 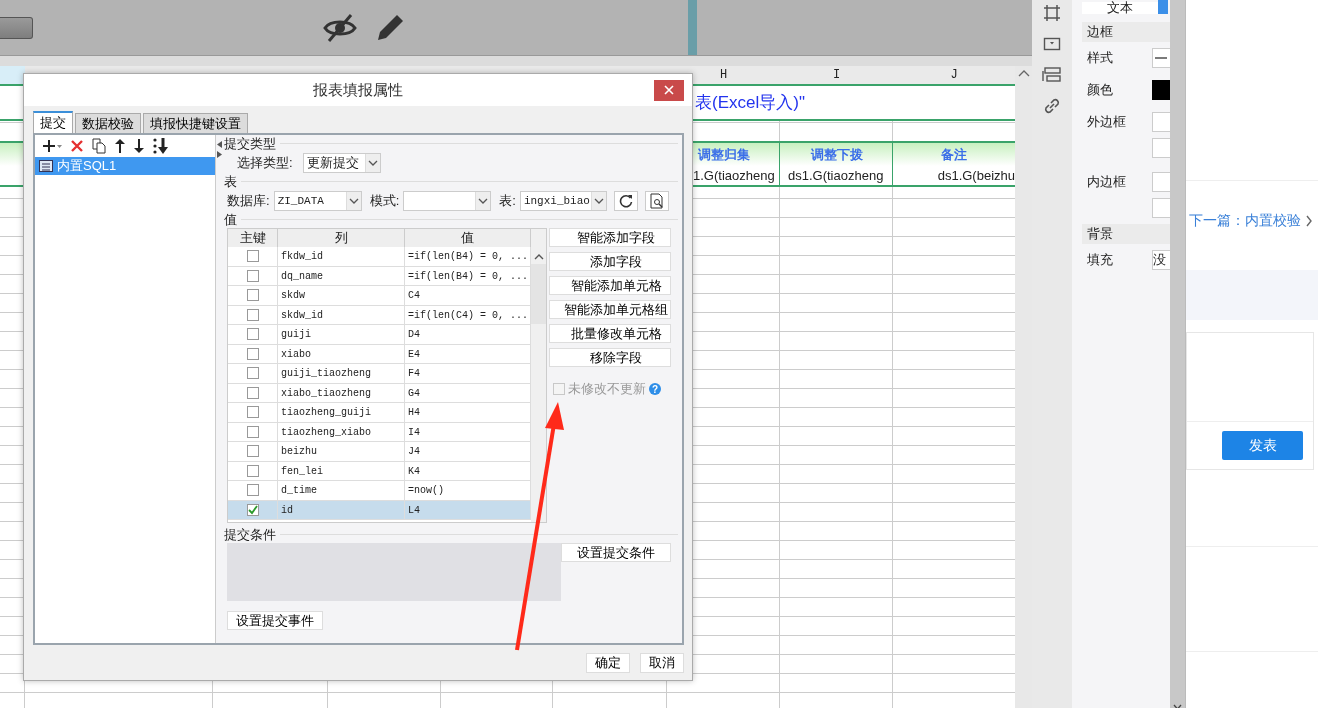 I want to click on close-button, so click(x=669, y=90).